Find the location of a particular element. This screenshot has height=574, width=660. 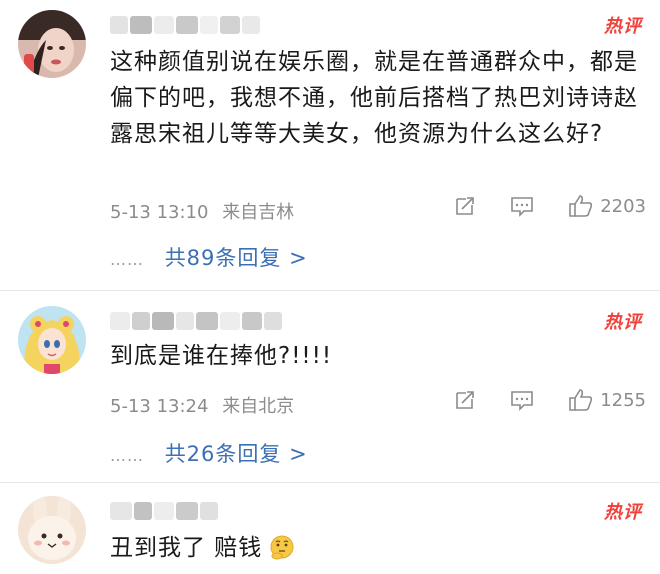

replies-link: …… 共26条回复 > is located at coordinates (209, 453).